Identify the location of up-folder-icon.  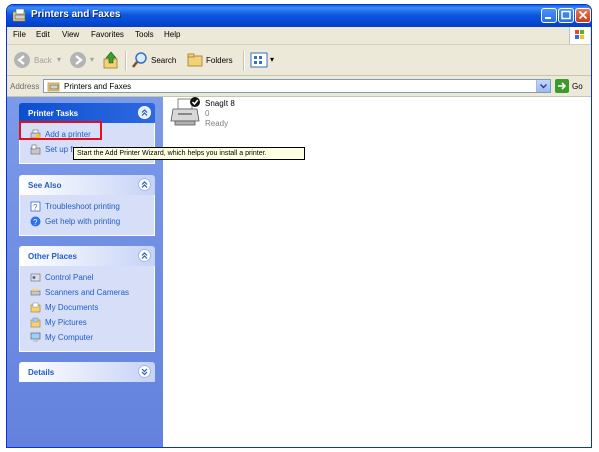
(111, 60).